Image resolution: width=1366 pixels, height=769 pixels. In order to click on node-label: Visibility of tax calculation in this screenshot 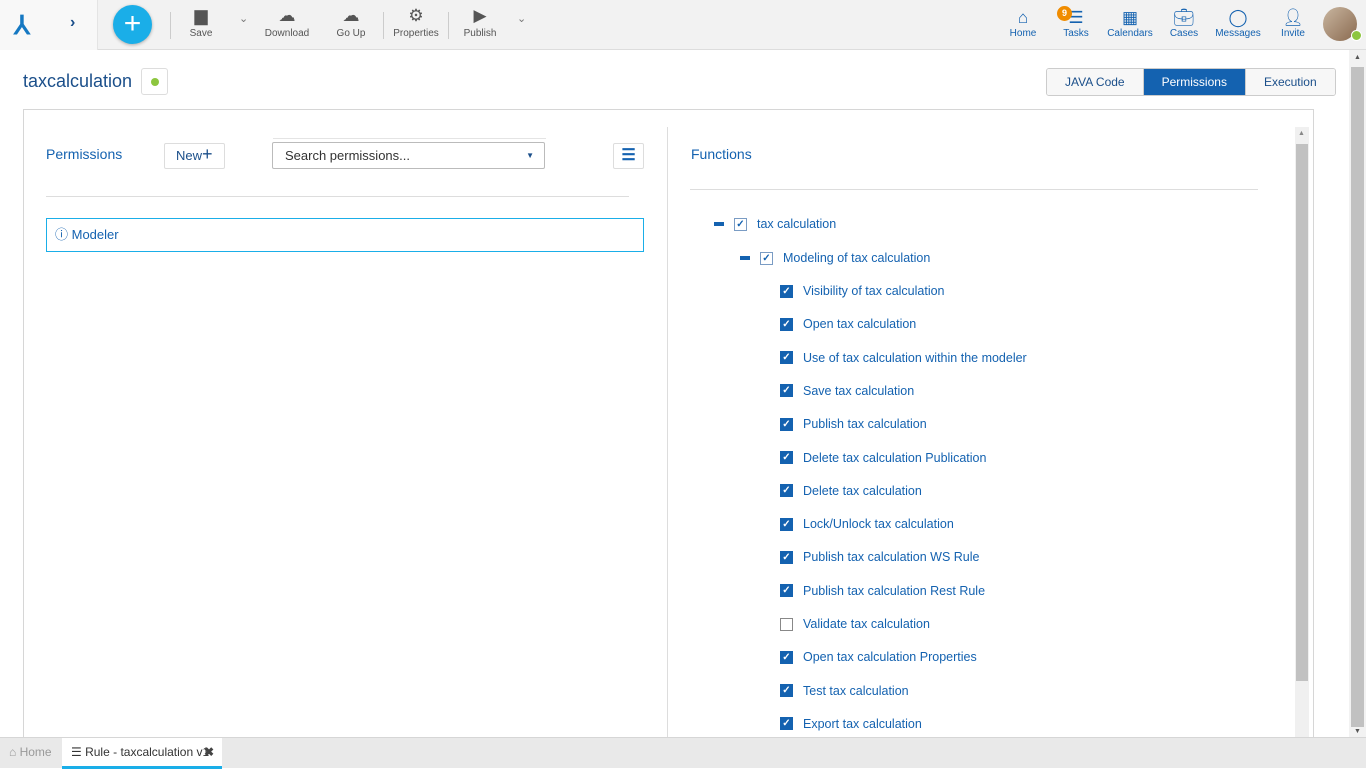, I will do `click(874, 291)`.